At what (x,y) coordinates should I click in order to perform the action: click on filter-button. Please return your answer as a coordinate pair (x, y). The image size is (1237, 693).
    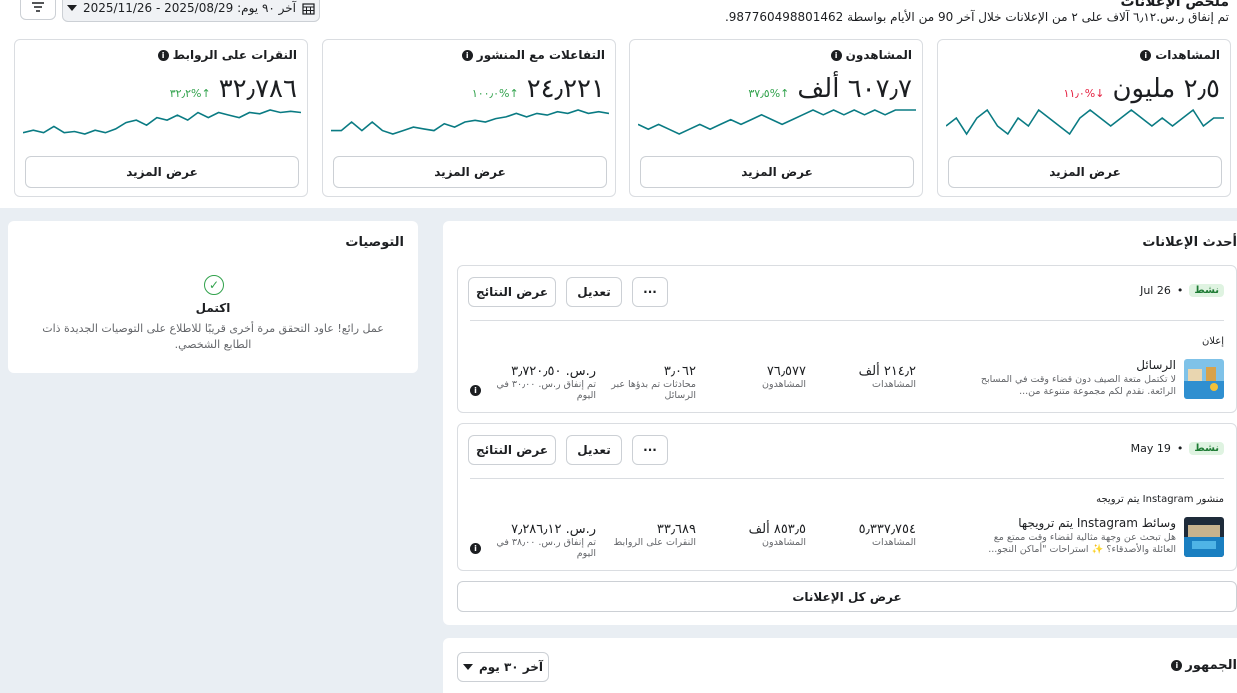
    Looking at the image, I should click on (38, 10).